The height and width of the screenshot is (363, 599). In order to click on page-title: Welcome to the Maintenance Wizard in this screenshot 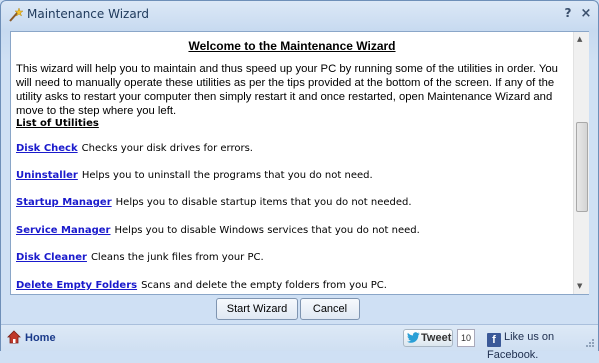, I will do `click(292, 46)`.